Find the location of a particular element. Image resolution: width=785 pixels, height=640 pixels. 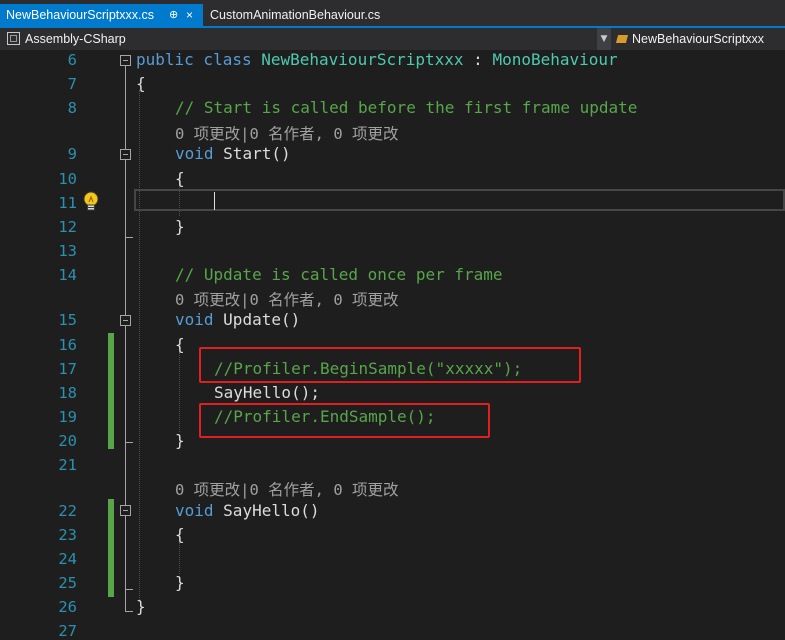

class-dropdown: NewBehaviourScriptxxx is located at coordinates (689, 39).